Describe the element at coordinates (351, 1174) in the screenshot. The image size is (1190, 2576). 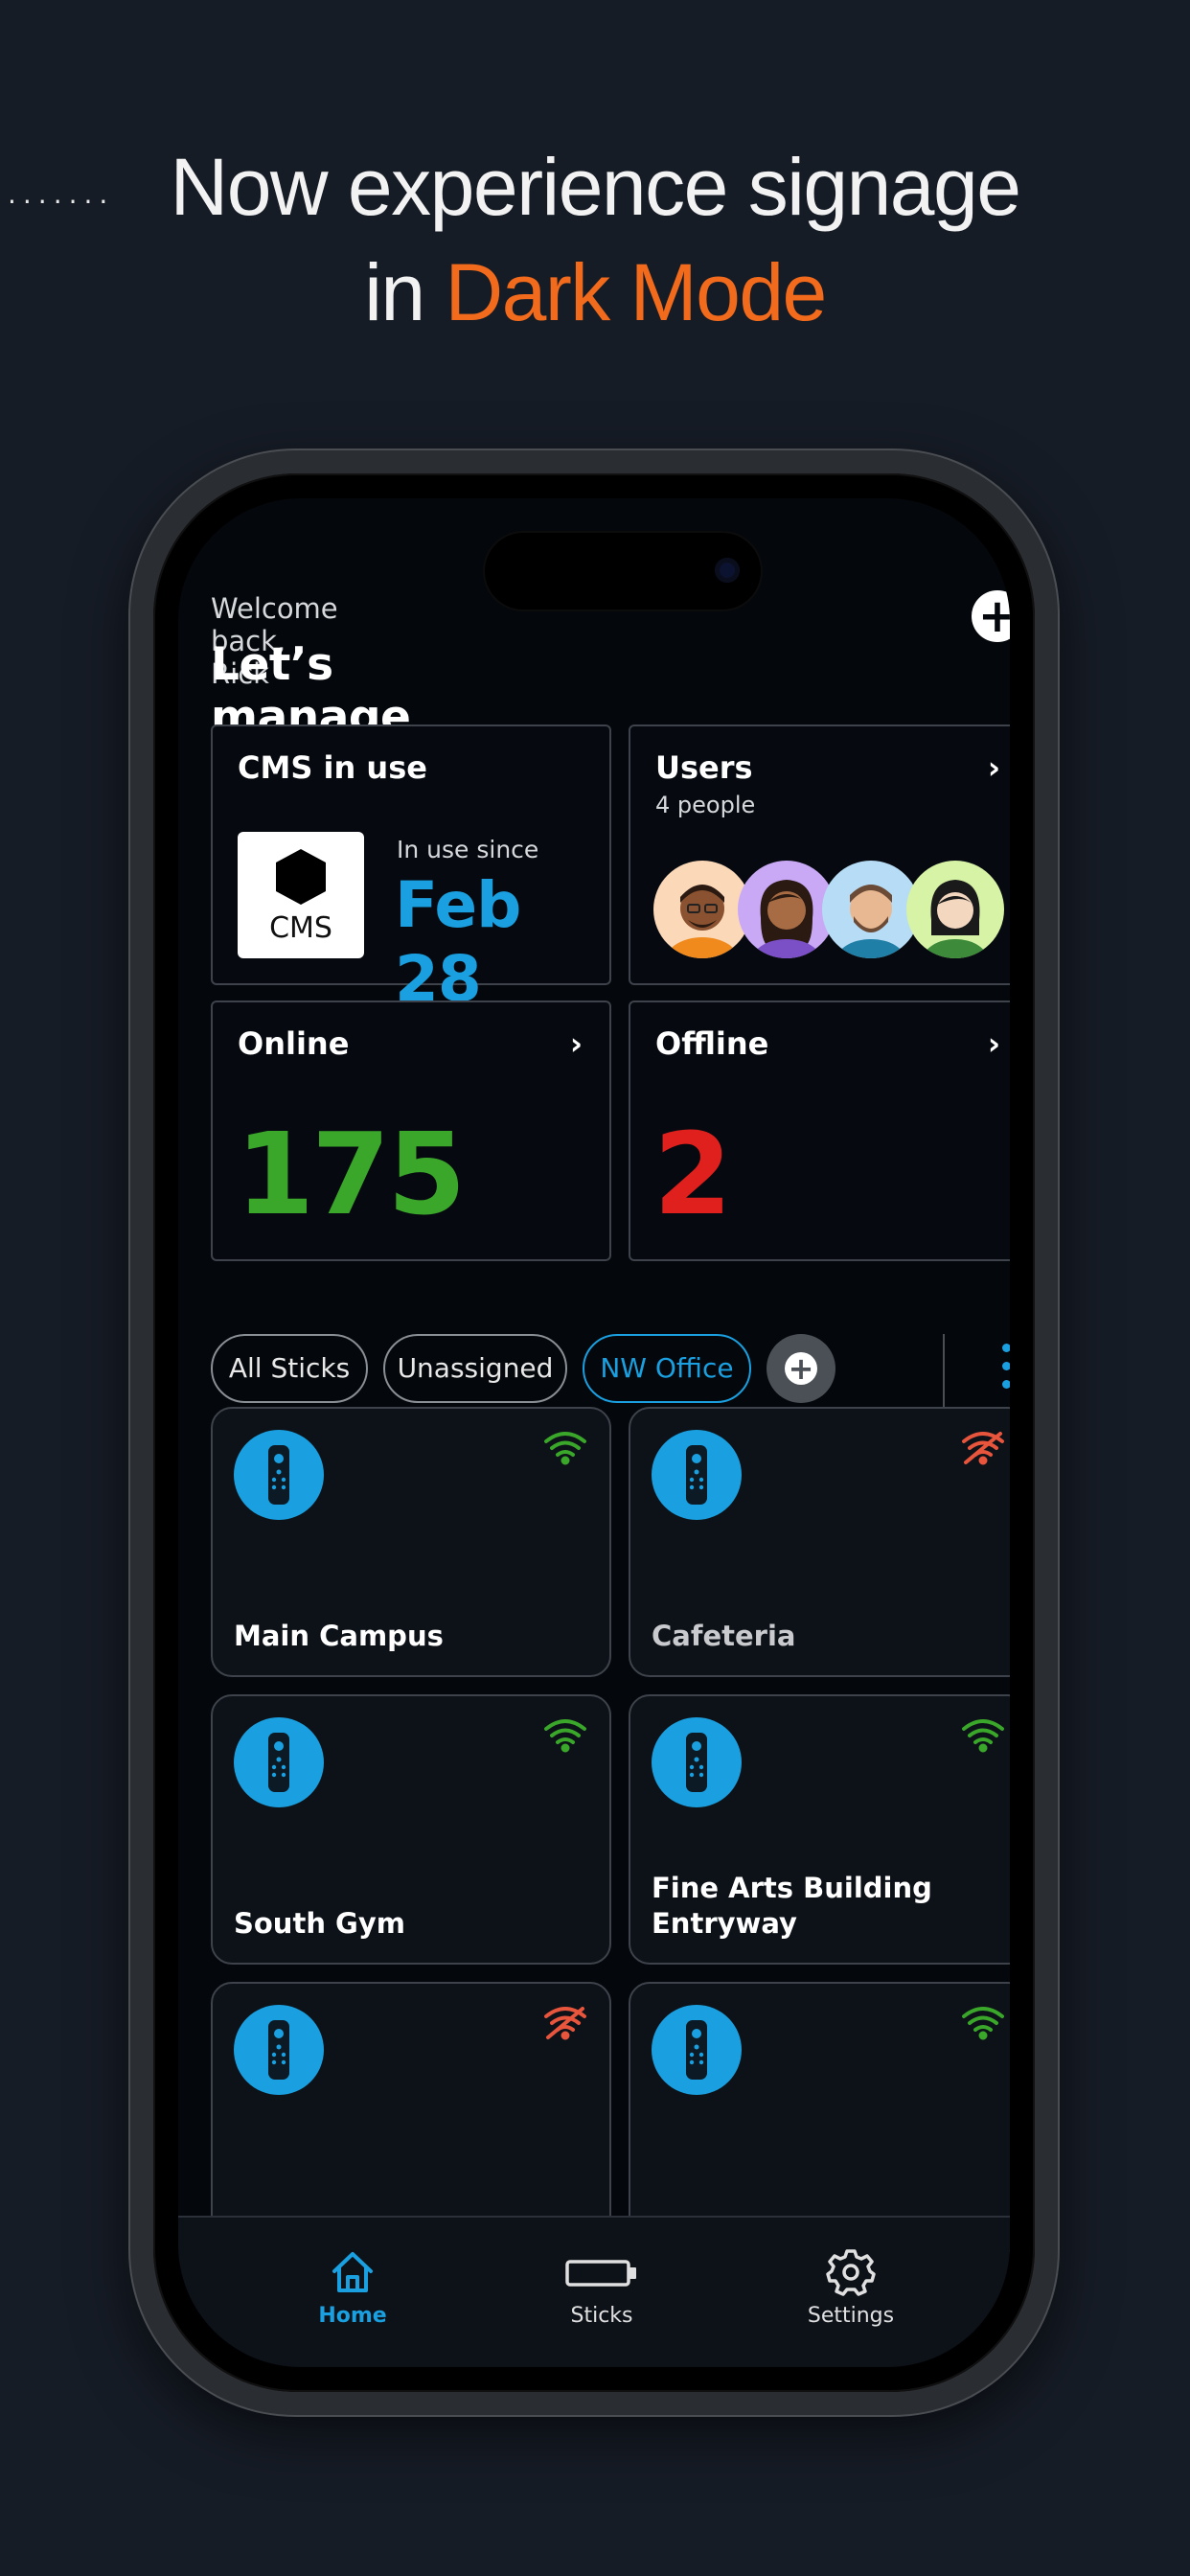
I see `online-count: 175` at that location.